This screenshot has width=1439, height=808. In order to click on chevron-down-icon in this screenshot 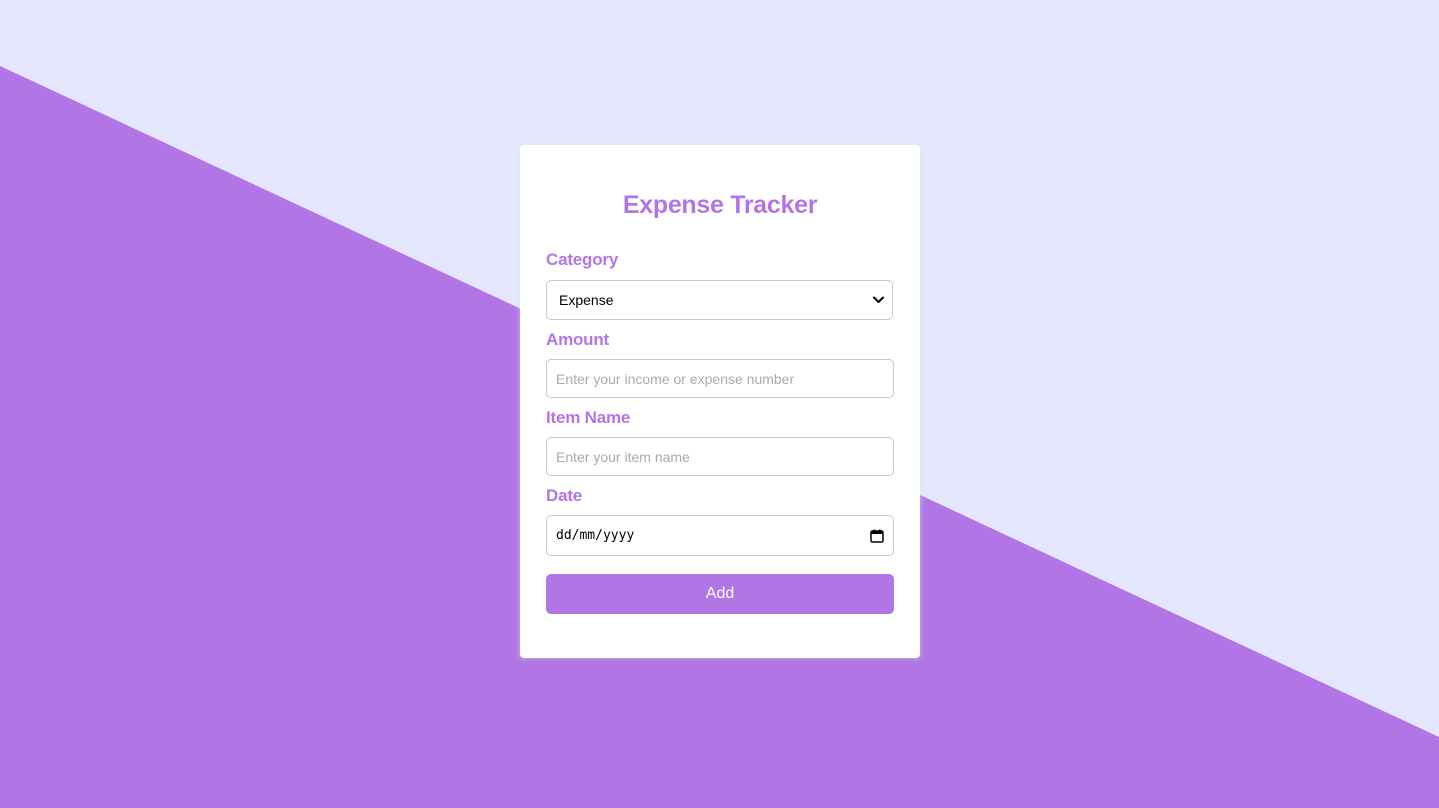, I will do `click(878, 300)`.